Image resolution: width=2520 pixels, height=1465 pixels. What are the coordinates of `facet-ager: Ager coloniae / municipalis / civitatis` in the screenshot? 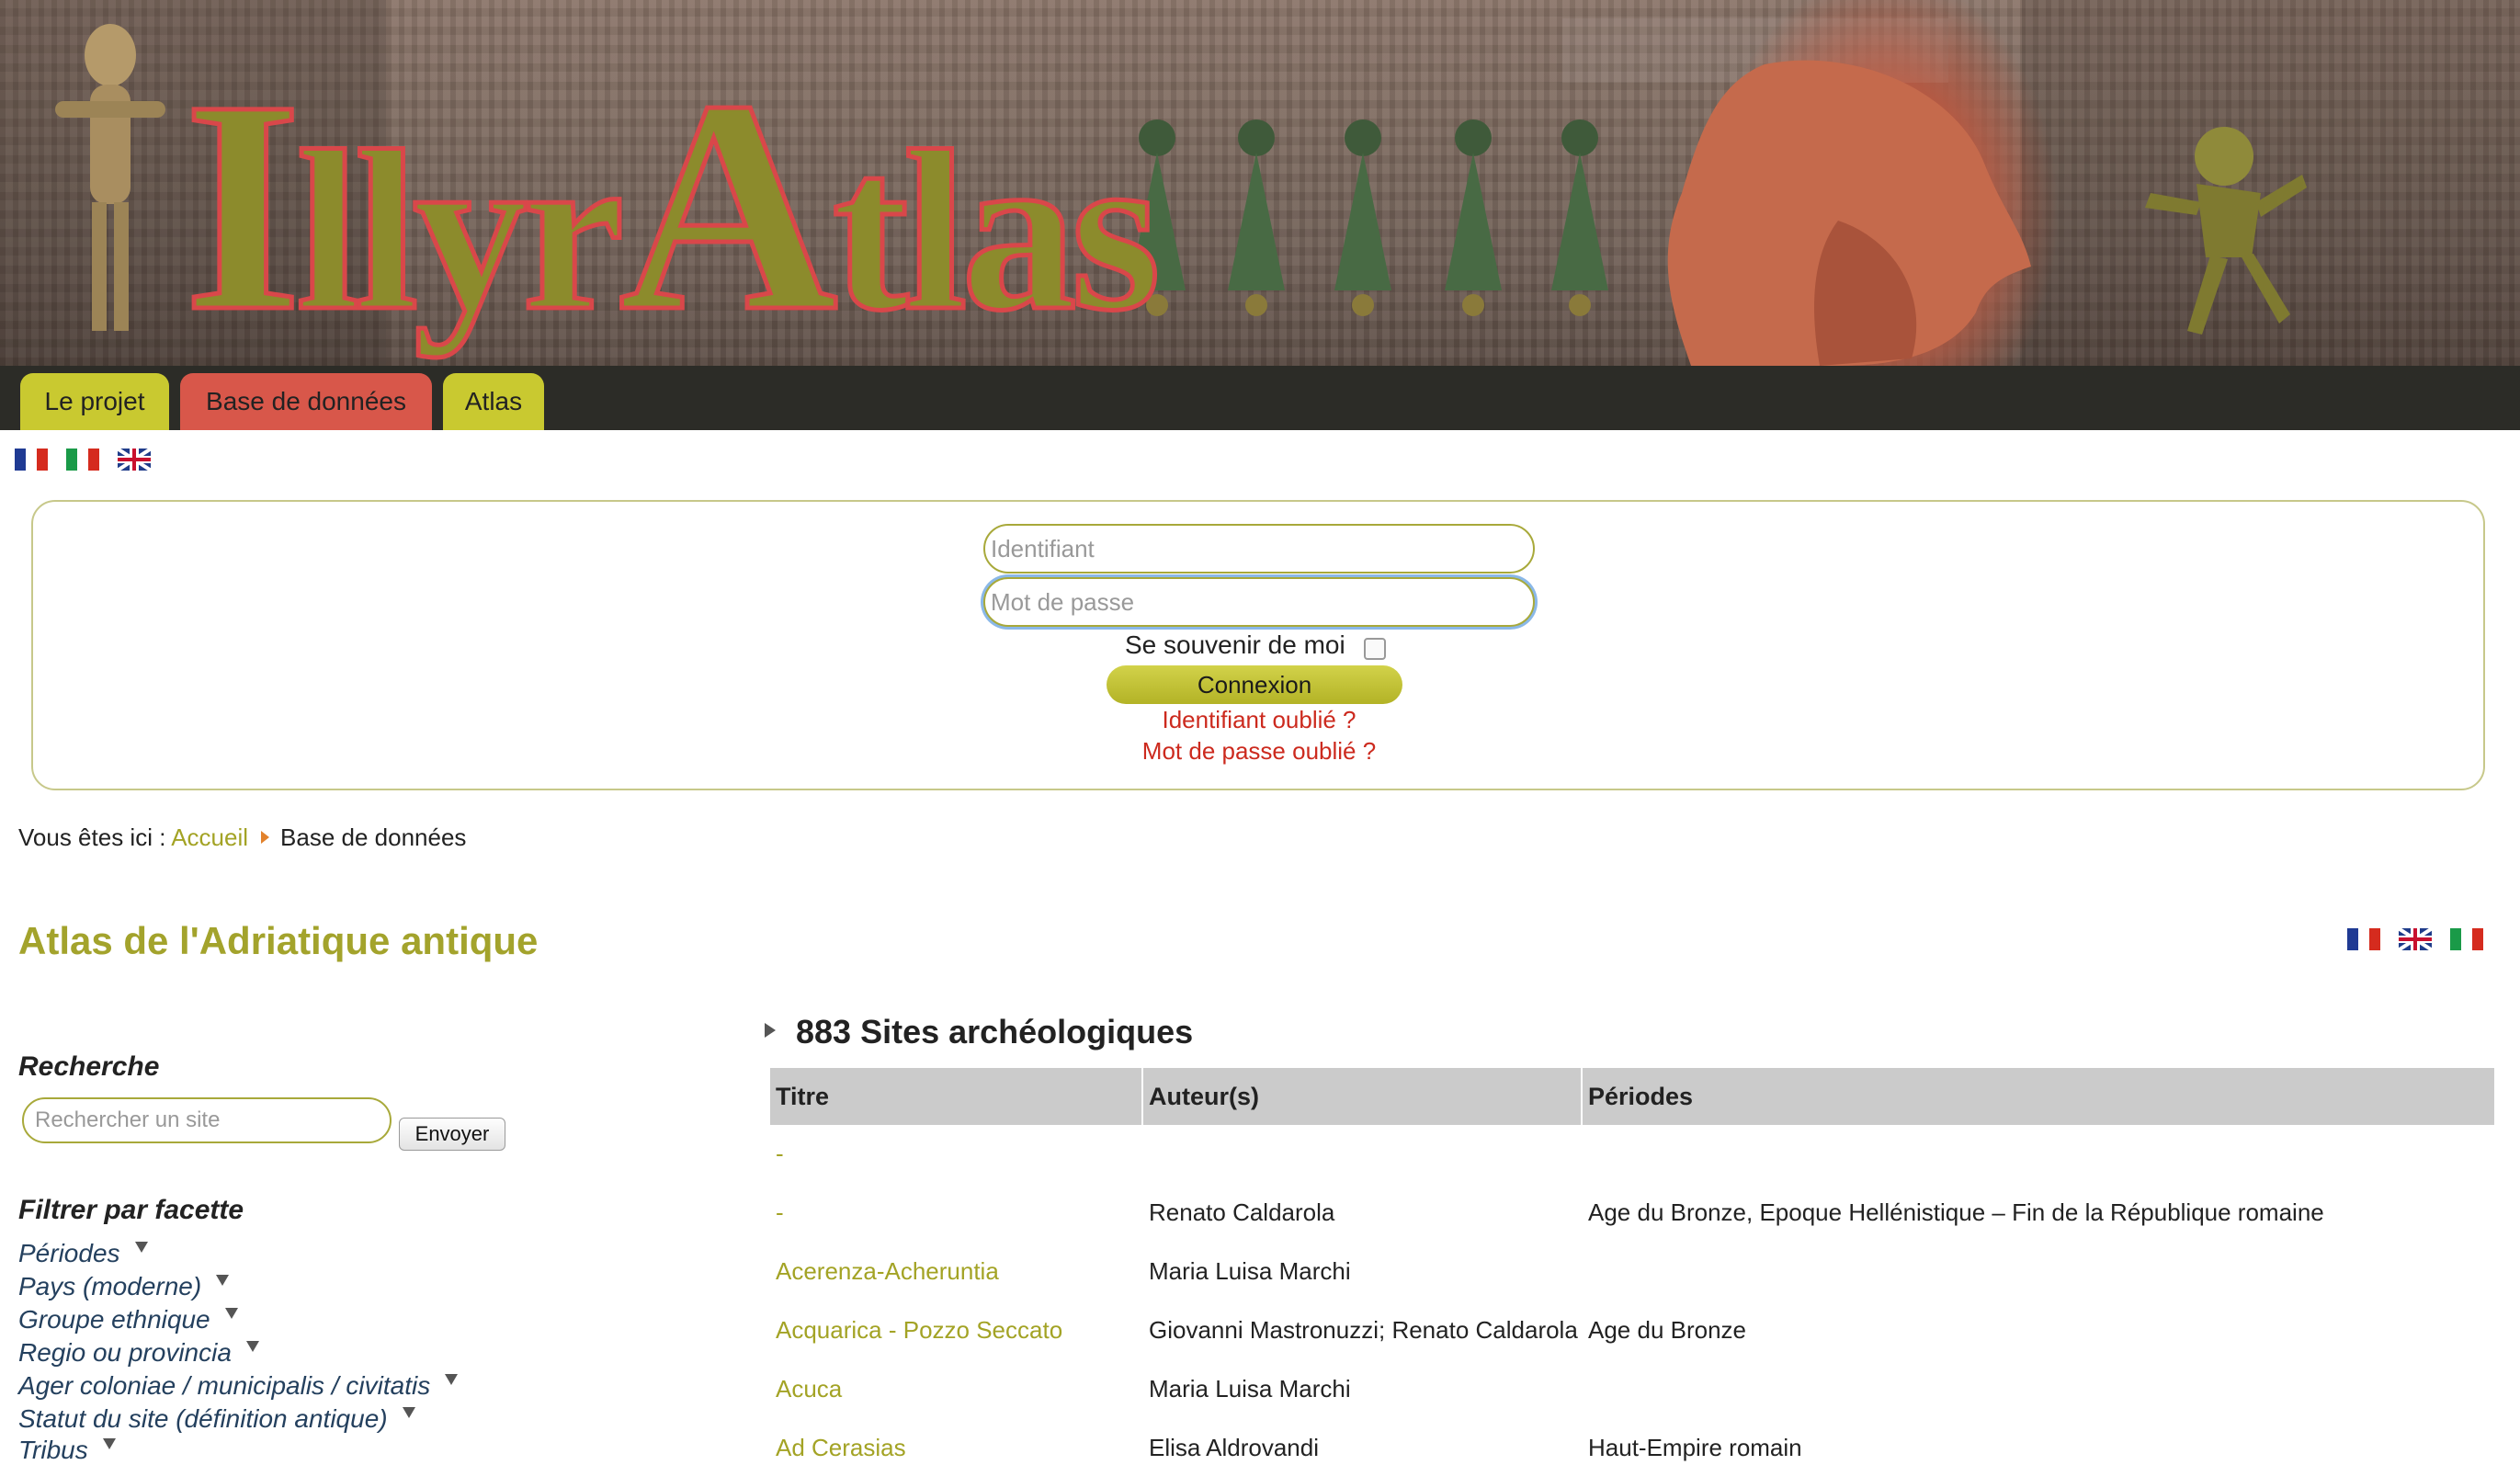 It's located at (238, 1386).